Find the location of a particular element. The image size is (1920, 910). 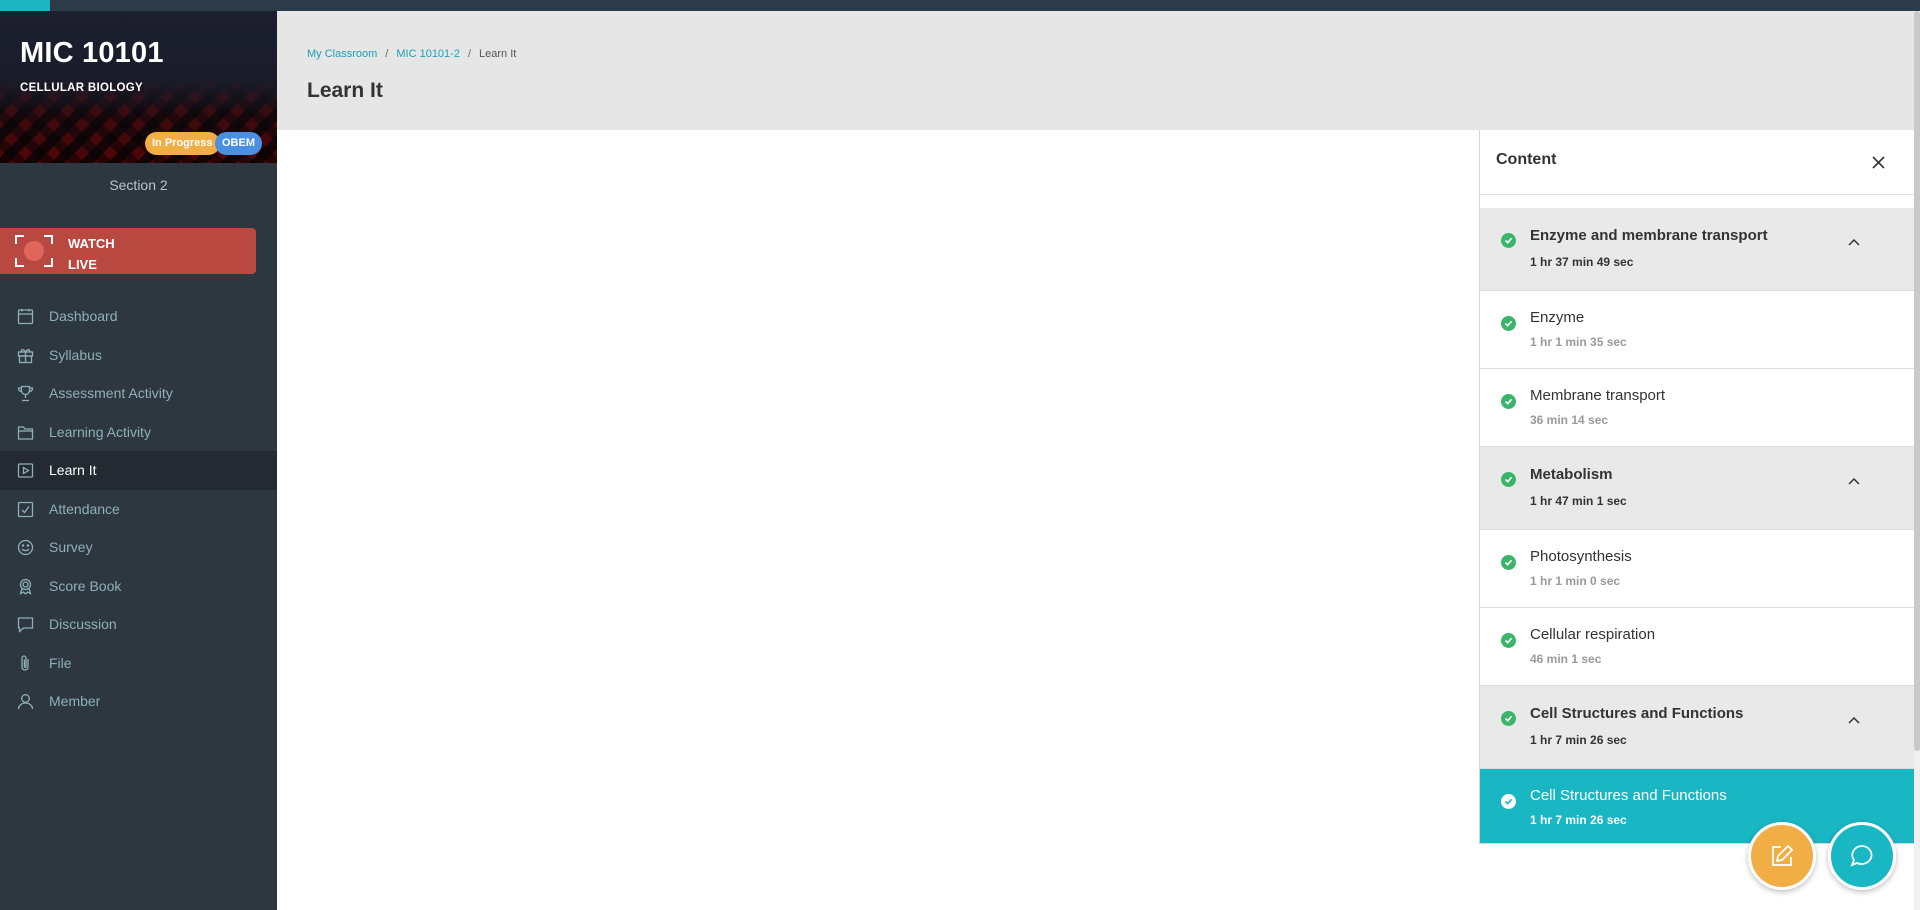

content-lesson-duration: 36 min 14 sec is located at coordinates (1569, 420).